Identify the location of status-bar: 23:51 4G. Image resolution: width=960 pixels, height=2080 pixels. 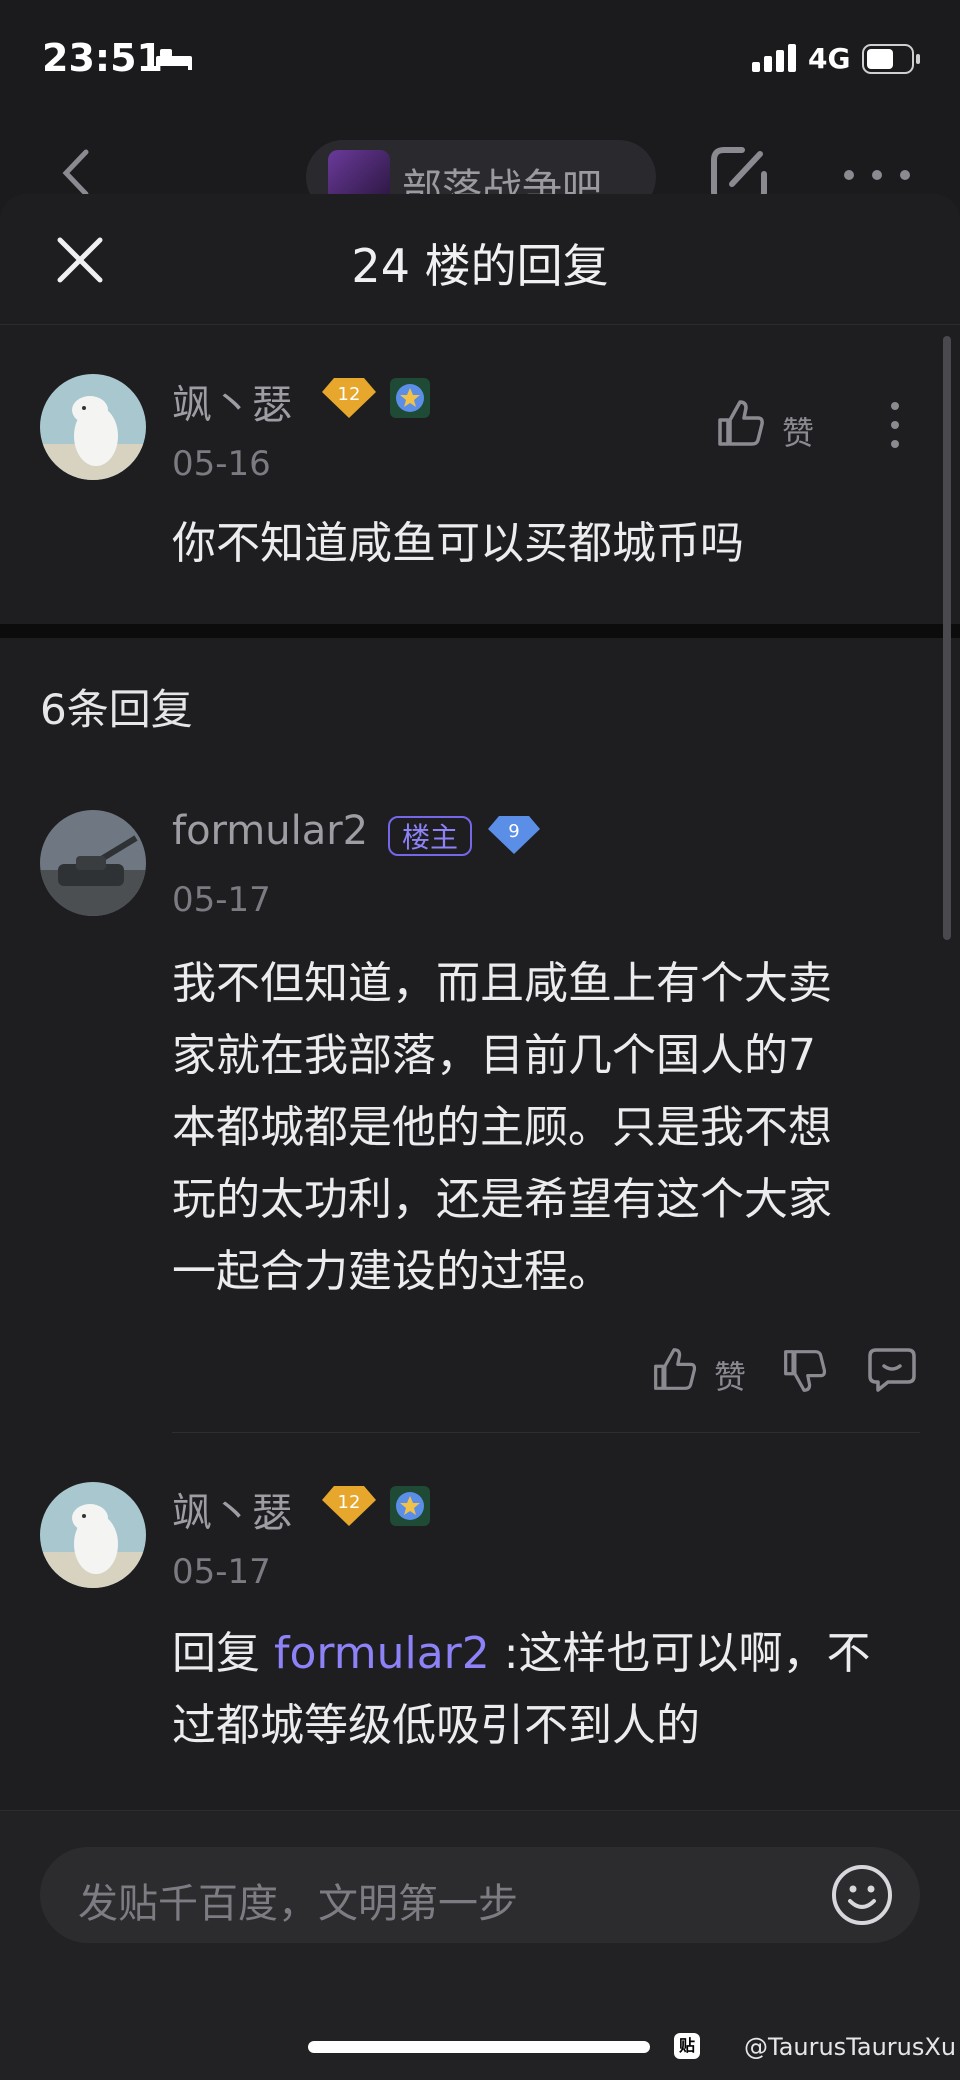
(480, 55).